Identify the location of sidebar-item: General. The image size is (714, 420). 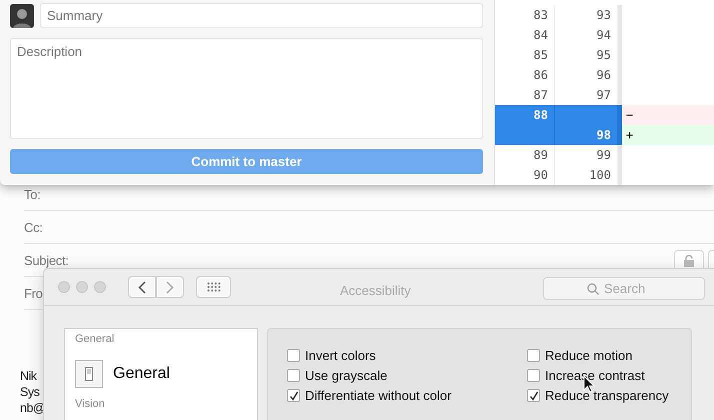
(166, 374).